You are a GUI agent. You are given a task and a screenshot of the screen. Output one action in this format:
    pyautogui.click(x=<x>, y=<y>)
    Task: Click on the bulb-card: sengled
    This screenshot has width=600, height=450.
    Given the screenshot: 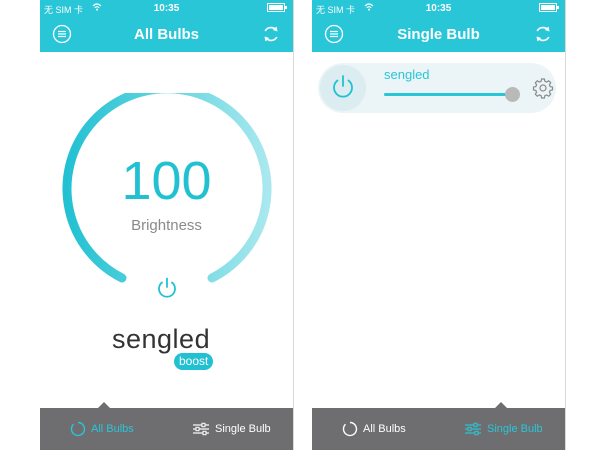 What is the action you would take?
    pyautogui.click(x=437, y=88)
    